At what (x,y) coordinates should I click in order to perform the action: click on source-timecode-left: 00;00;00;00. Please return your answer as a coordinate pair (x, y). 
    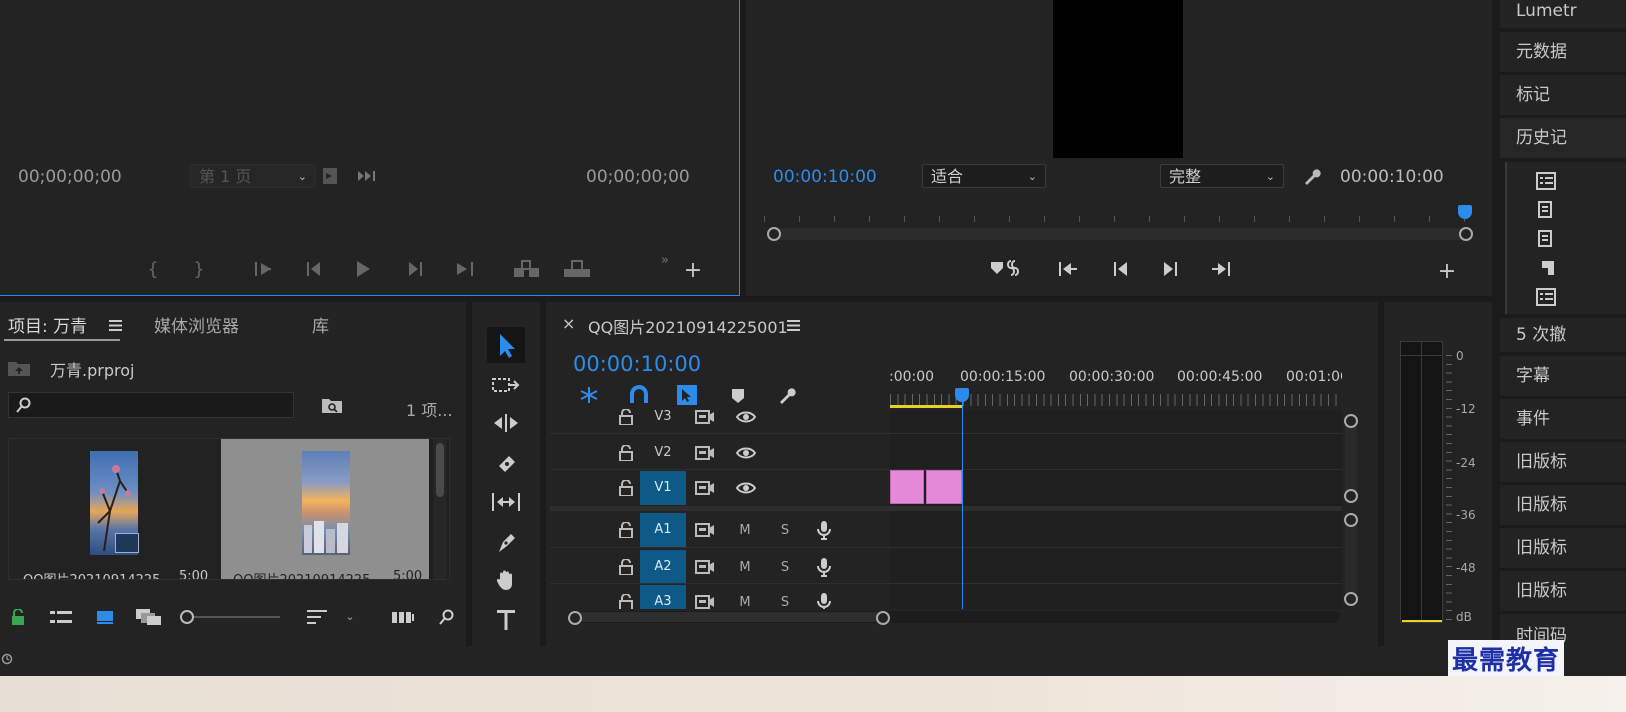
    Looking at the image, I should click on (70, 177).